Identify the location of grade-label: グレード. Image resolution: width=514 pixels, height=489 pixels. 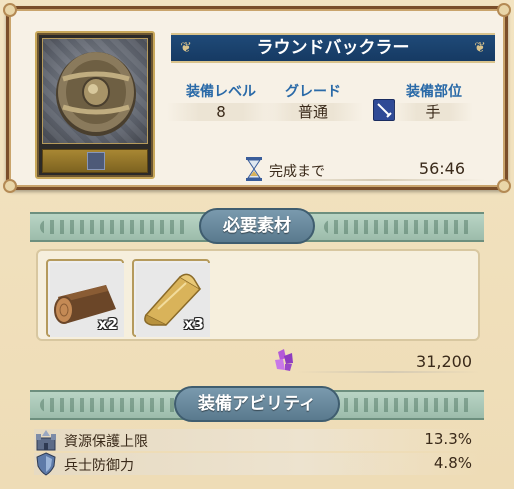
(313, 92).